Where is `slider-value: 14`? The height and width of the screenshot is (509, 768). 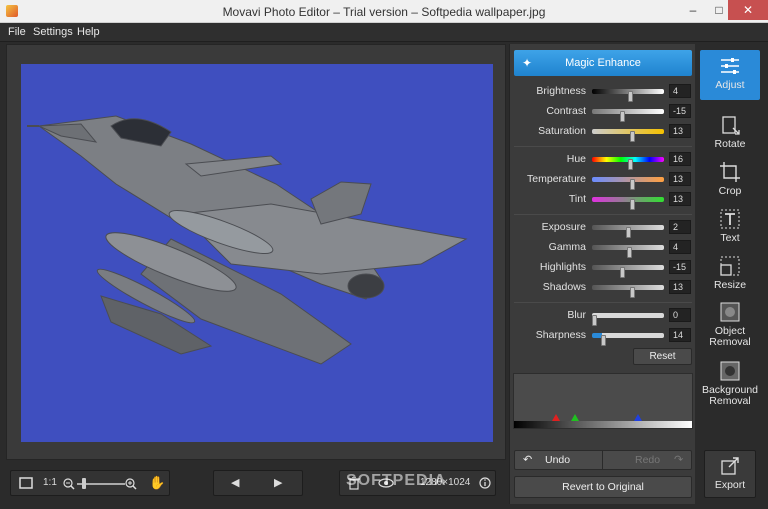
slider-value: 14 is located at coordinates (680, 335).